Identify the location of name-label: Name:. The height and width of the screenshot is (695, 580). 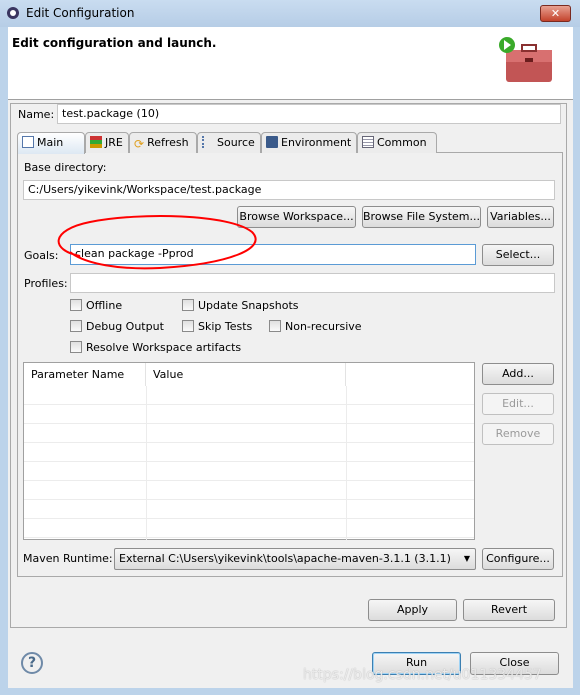
(36, 114).